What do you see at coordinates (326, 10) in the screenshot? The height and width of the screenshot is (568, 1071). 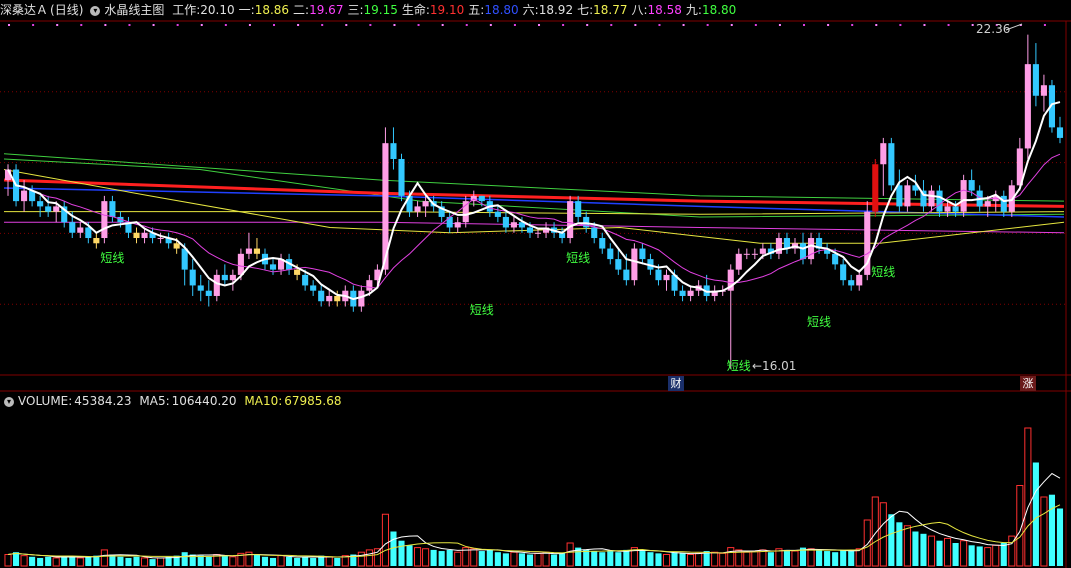 I see `indicator-value-2: 19.67` at bounding box center [326, 10].